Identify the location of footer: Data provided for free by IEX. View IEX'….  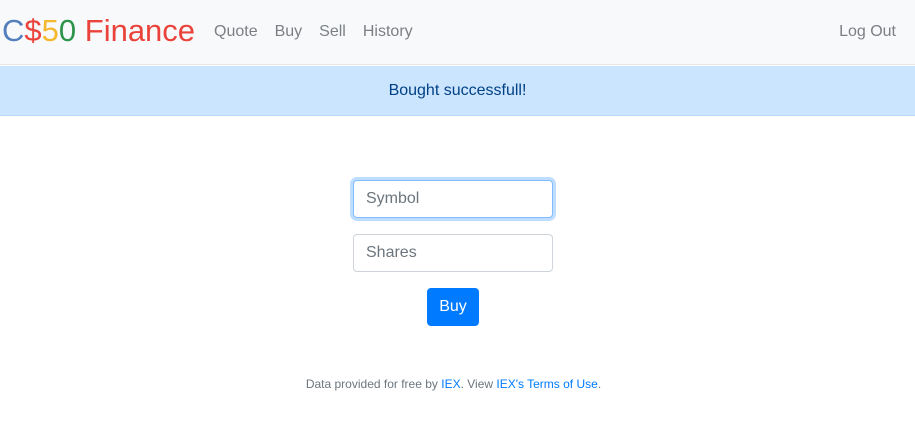
(453, 384).